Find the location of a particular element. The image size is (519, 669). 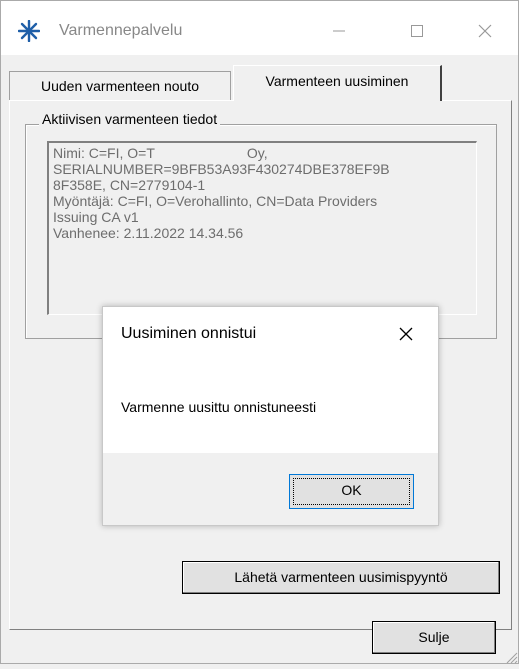

window-title: Varmennepalvelu is located at coordinates (121, 30).